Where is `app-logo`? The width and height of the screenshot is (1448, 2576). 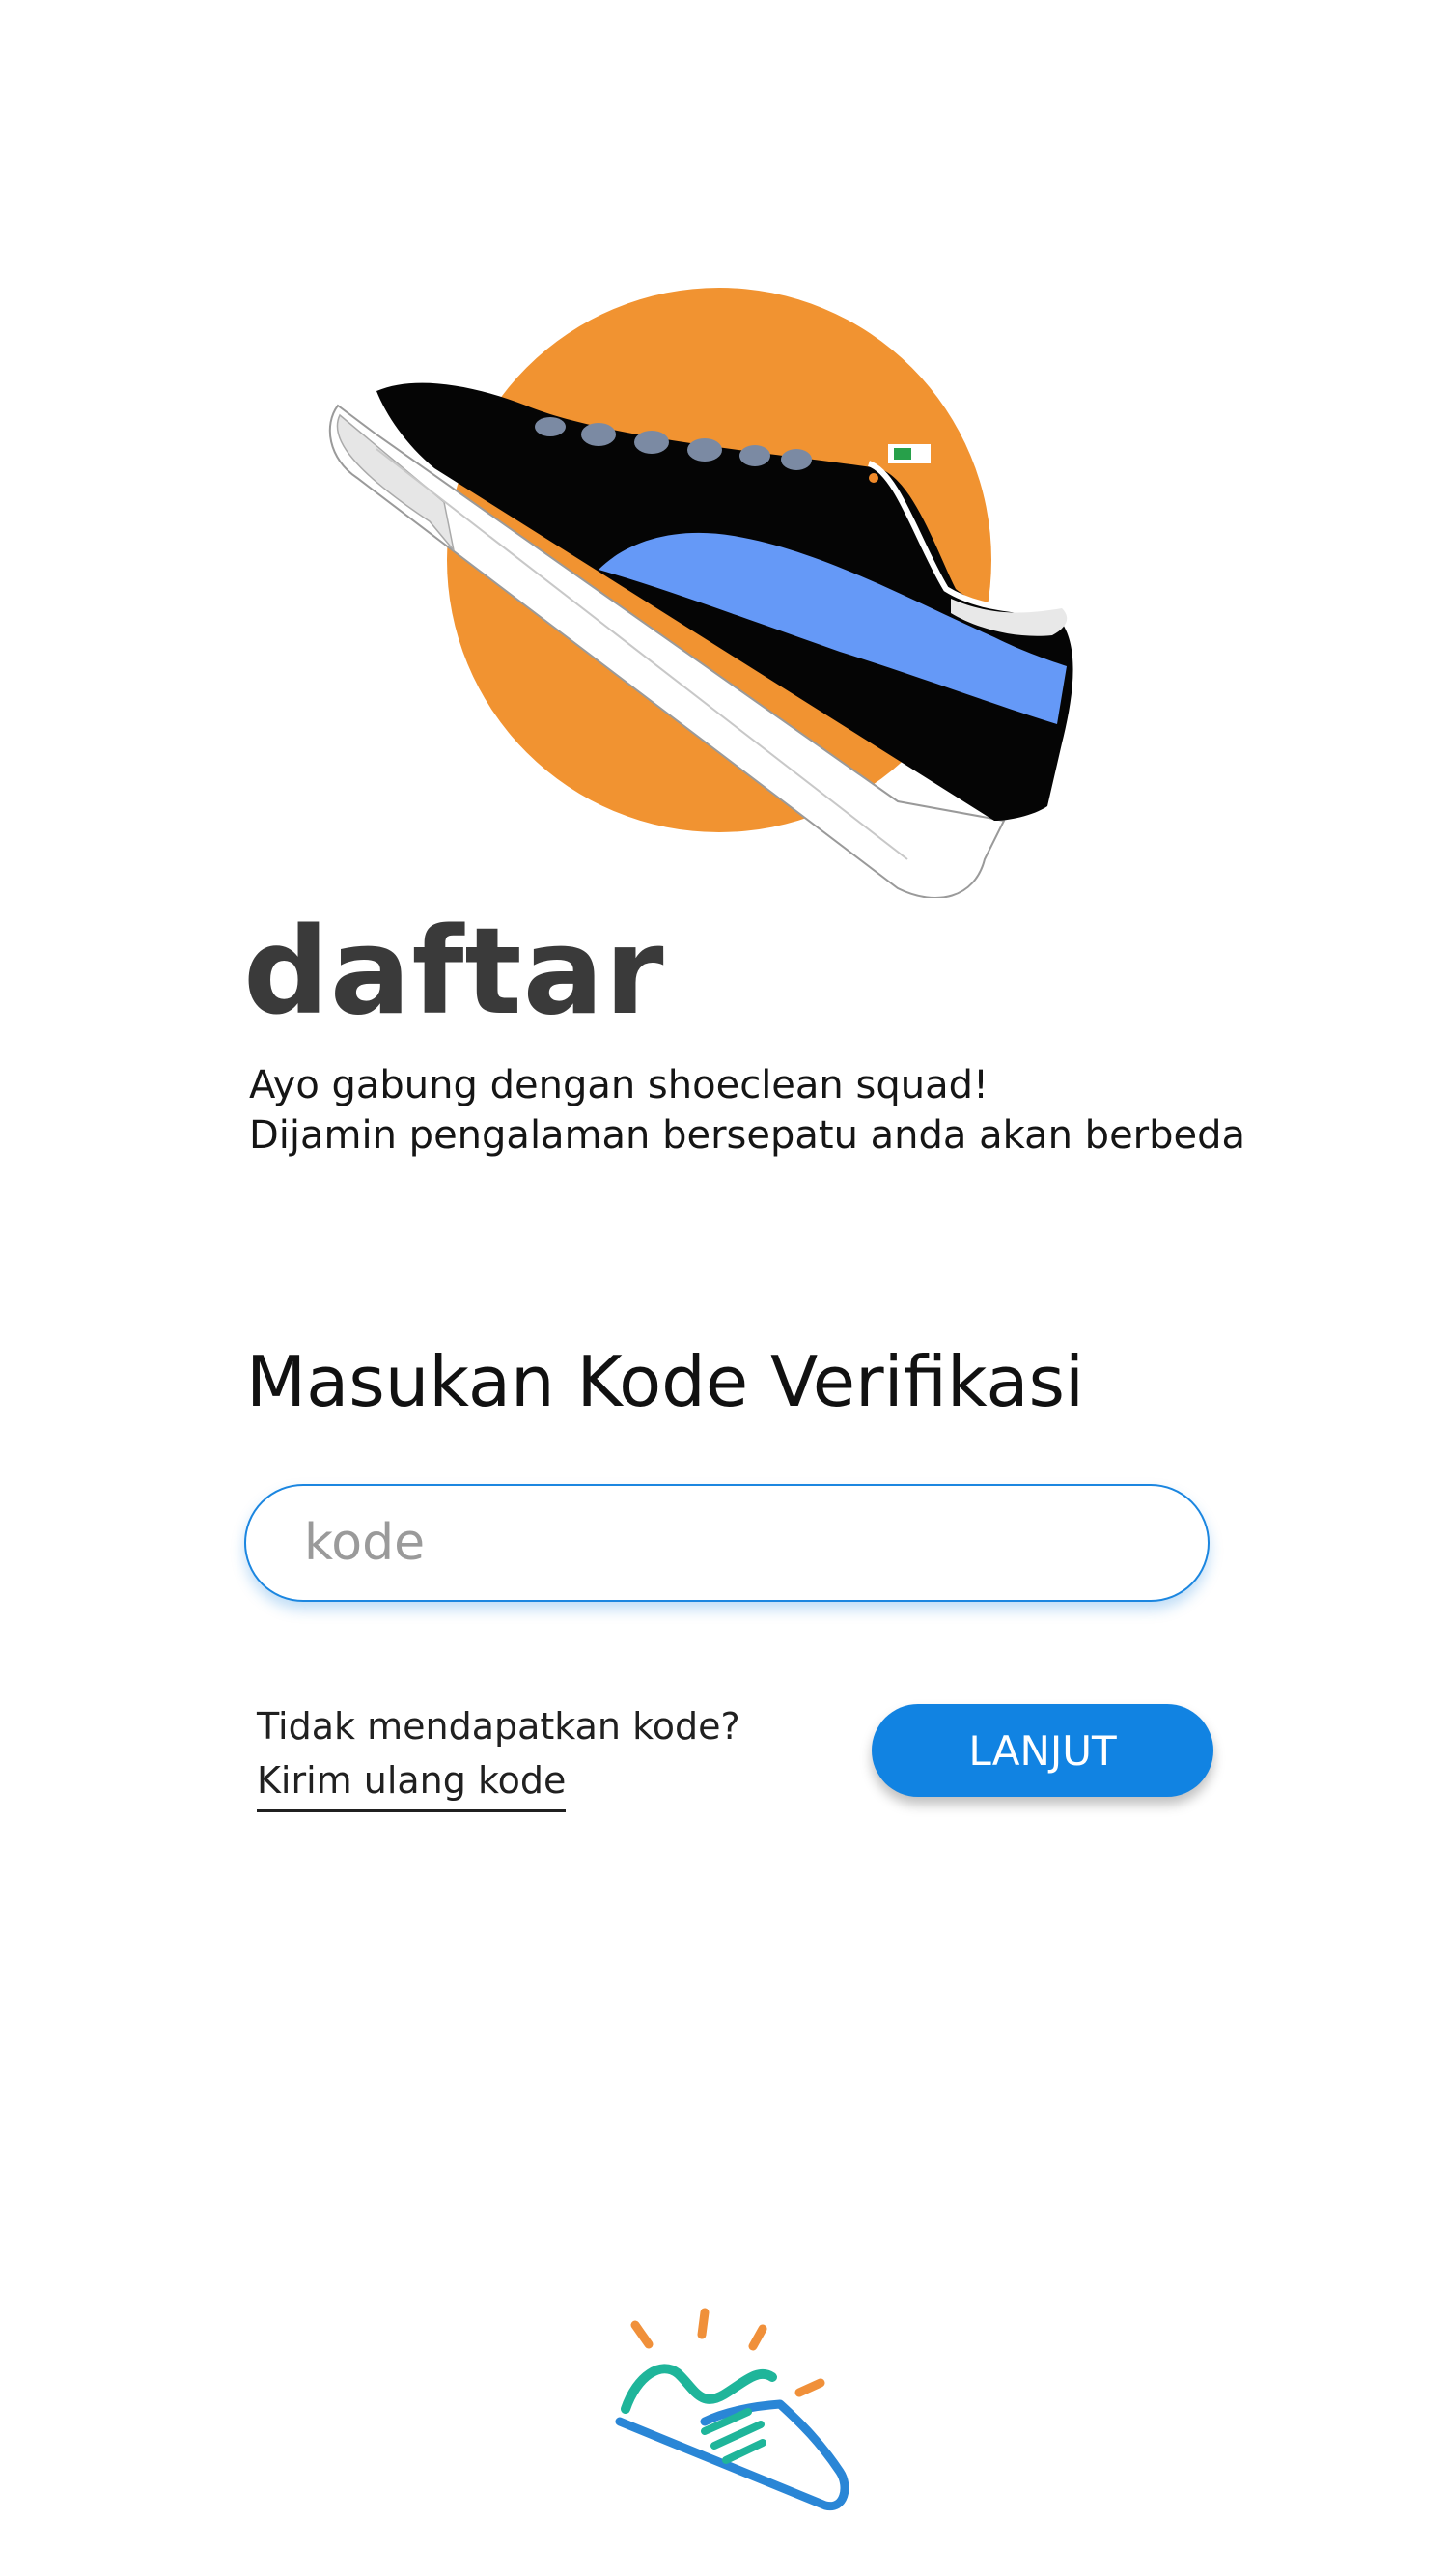
app-logo is located at coordinates (729, 2417).